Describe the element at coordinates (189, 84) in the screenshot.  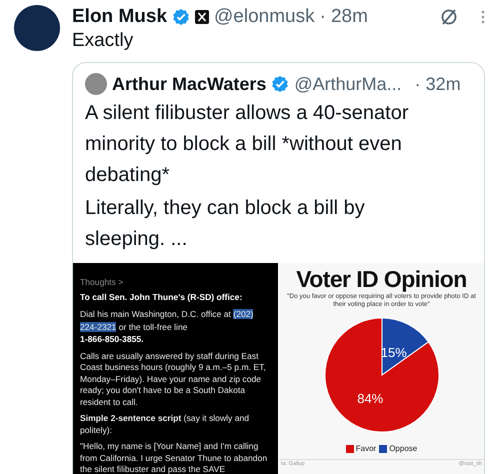
I see `author-name: Arthur MacWaters` at that location.